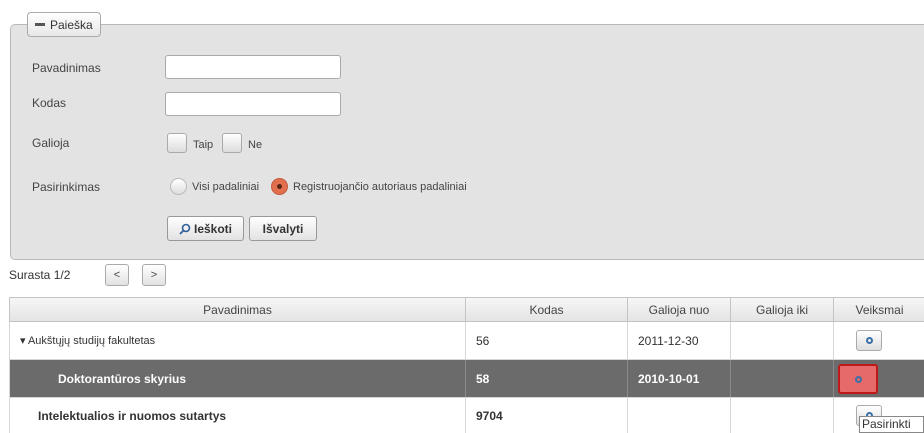 This screenshot has height=433, width=924. I want to click on column-actions: Veiksmai, so click(879, 309).